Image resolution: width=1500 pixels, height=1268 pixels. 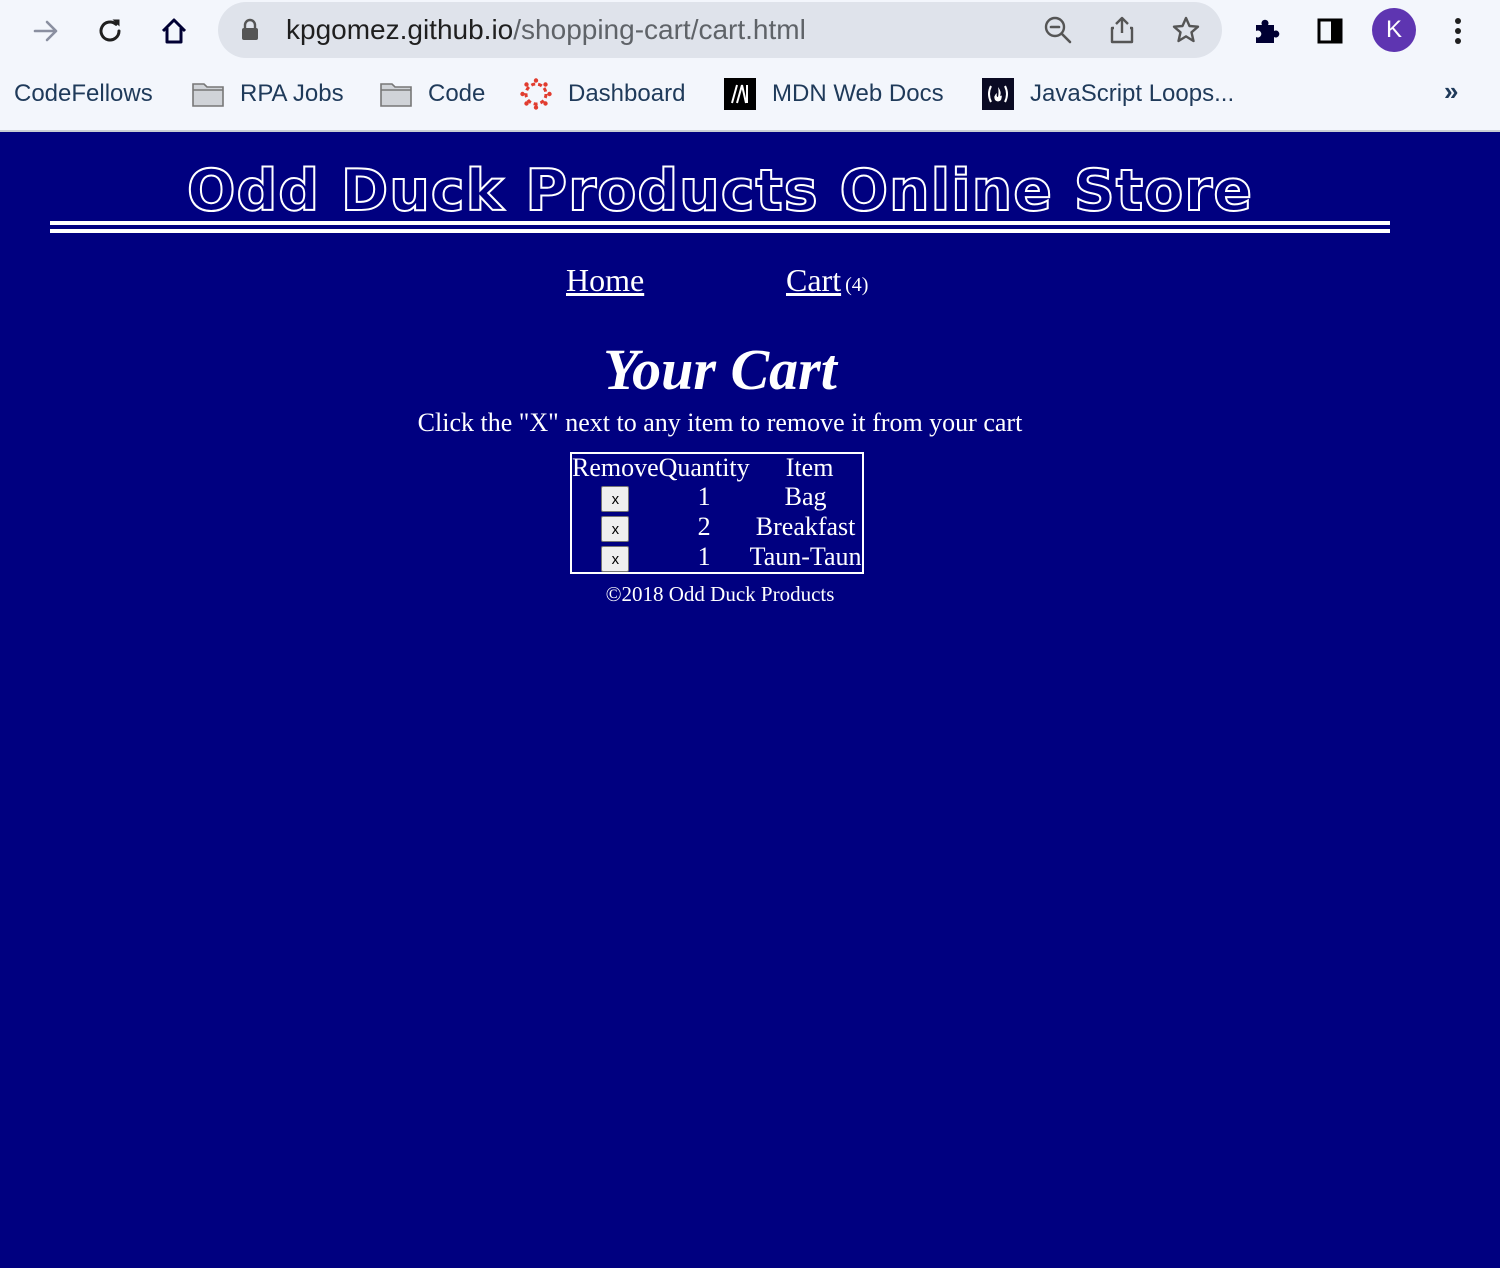 I want to click on page-footer: ©2018 Odd Duck Products, so click(x=720, y=594).